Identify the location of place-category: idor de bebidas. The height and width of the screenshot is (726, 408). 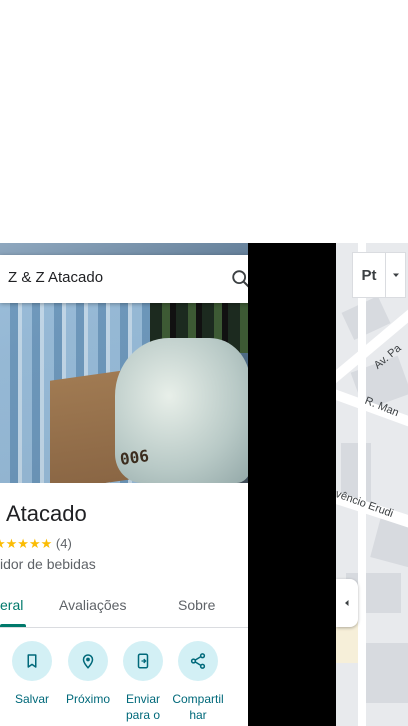
(48, 564).